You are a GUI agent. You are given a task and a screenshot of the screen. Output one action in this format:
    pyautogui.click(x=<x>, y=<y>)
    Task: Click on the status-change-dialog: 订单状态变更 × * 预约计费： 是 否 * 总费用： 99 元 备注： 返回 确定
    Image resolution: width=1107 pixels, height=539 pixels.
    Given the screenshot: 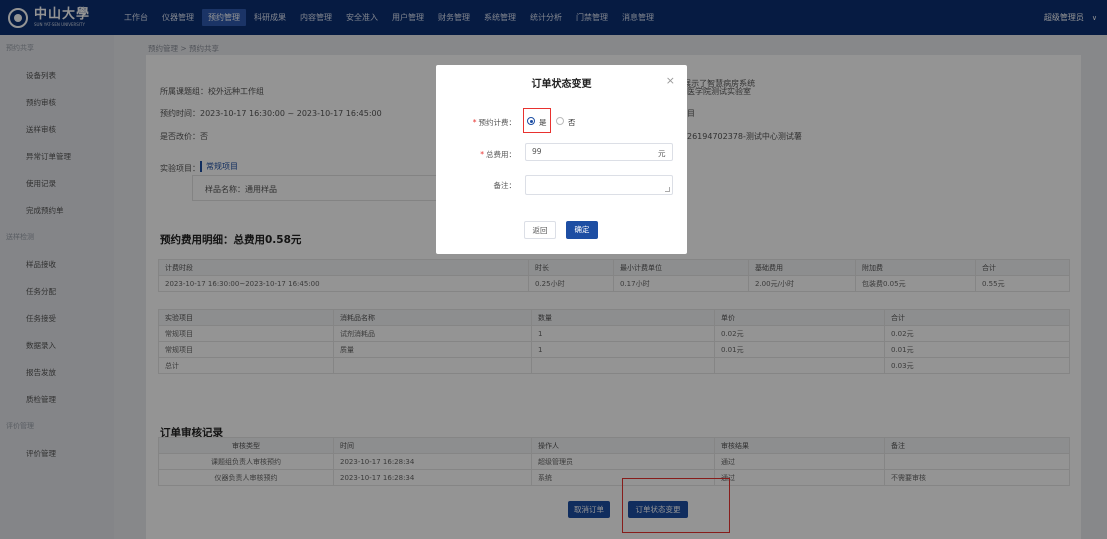 What is the action you would take?
    pyautogui.click(x=561, y=159)
    